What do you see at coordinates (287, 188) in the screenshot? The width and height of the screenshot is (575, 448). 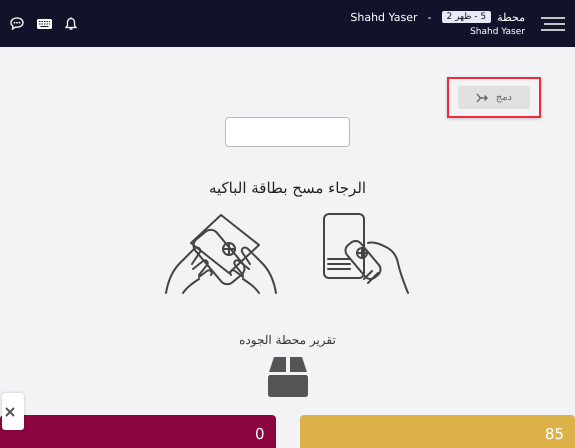 I see `prompt-text: الرجاء مسح بطاقة الباكيه` at bounding box center [287, 188].